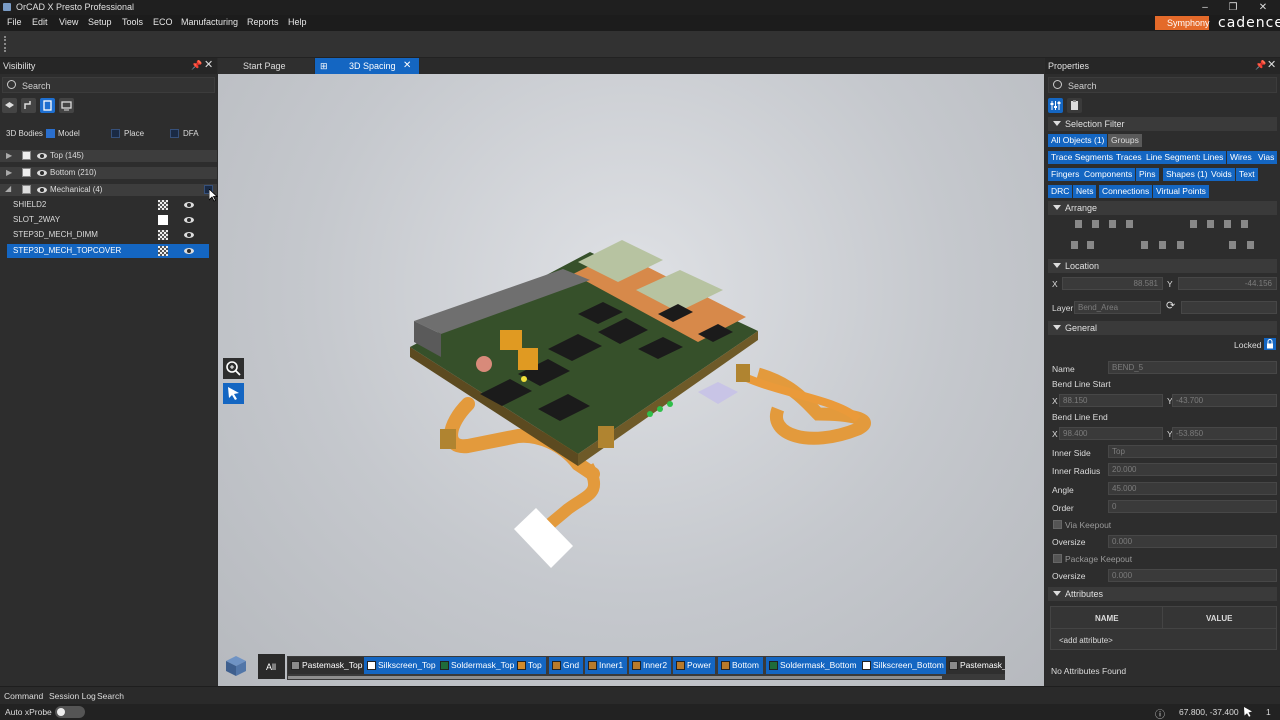 The image size is (1280, 720). Describe the element at coordinates (9, 172) in the screenshot. I see `expand-icon: ▶` at that location.